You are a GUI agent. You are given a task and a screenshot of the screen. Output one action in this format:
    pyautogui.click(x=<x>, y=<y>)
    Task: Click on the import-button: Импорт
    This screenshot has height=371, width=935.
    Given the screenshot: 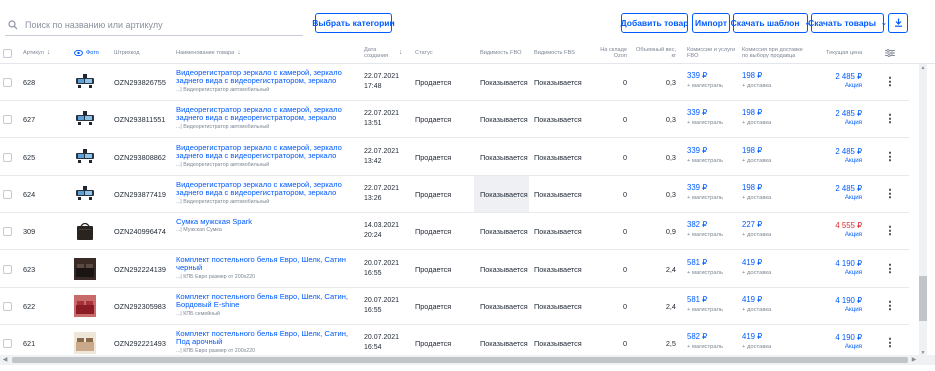 What is the action you would take?
    pyautogui.click(x=711, y=23)
    